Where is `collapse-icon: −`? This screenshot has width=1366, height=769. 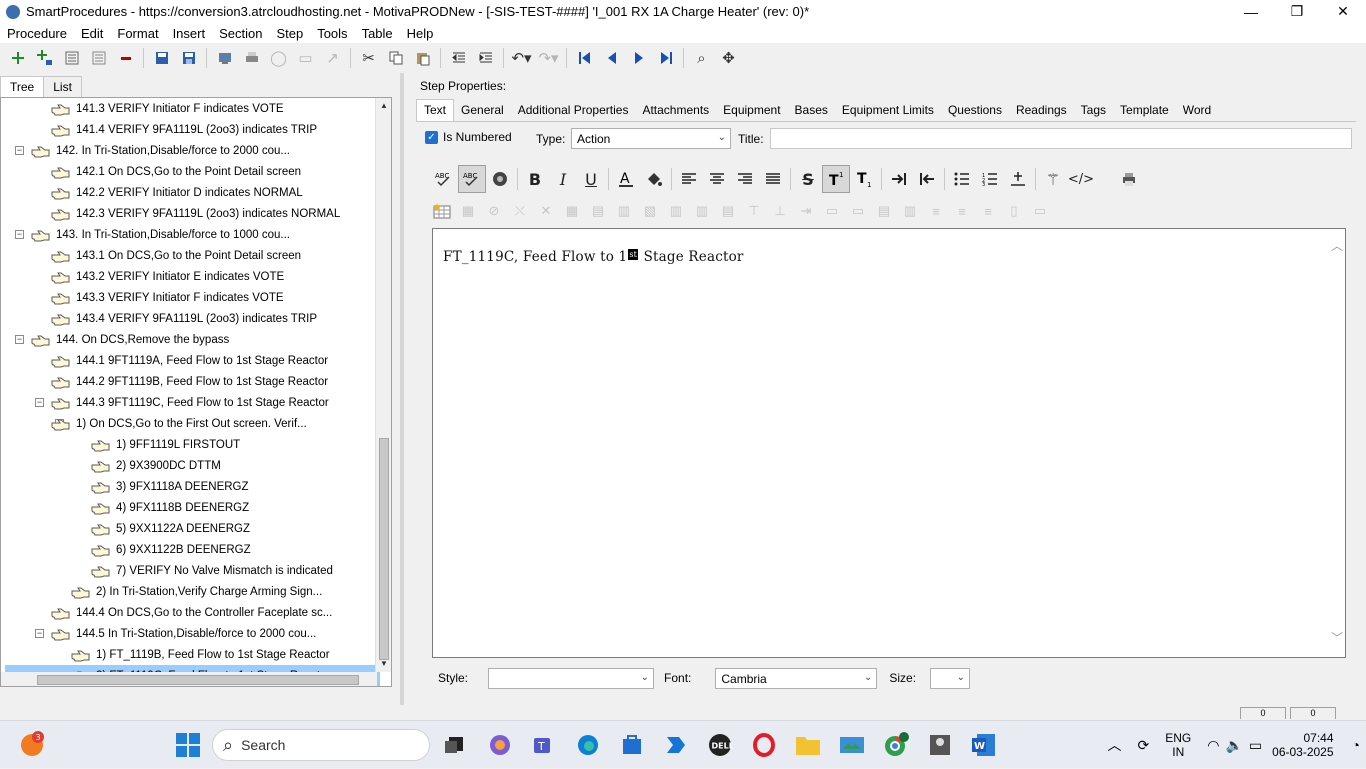
collapse-icon: − is located at coordinates (19, 234).